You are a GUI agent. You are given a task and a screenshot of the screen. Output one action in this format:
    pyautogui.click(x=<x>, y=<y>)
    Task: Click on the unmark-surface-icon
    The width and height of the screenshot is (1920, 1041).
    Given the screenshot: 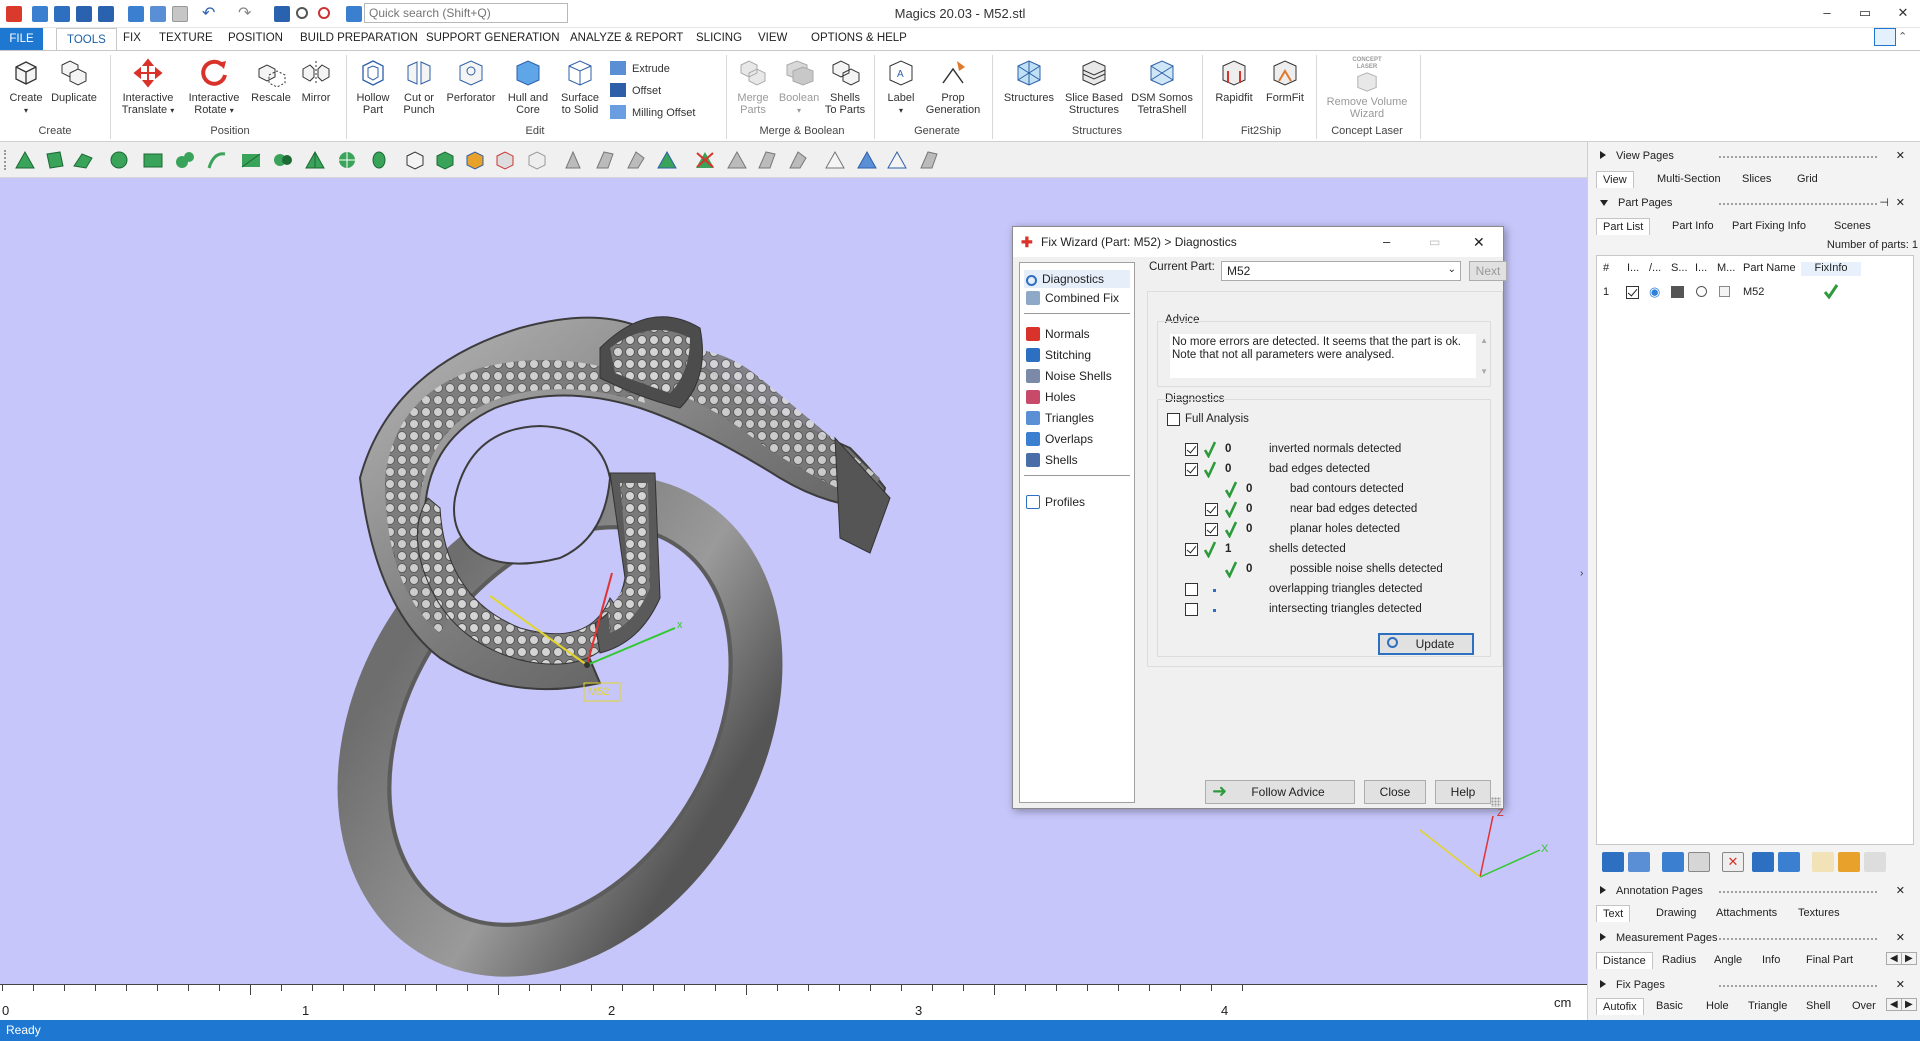 What is the action you would take?
    pyautogui.click(x=767, y=160)
    